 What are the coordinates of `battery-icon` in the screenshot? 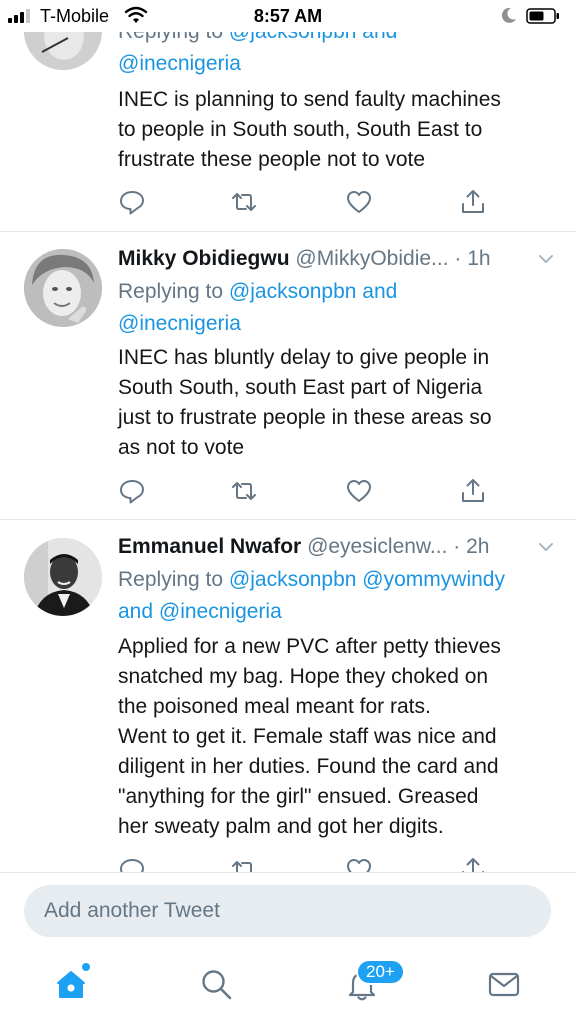 It's located at (542, 16).